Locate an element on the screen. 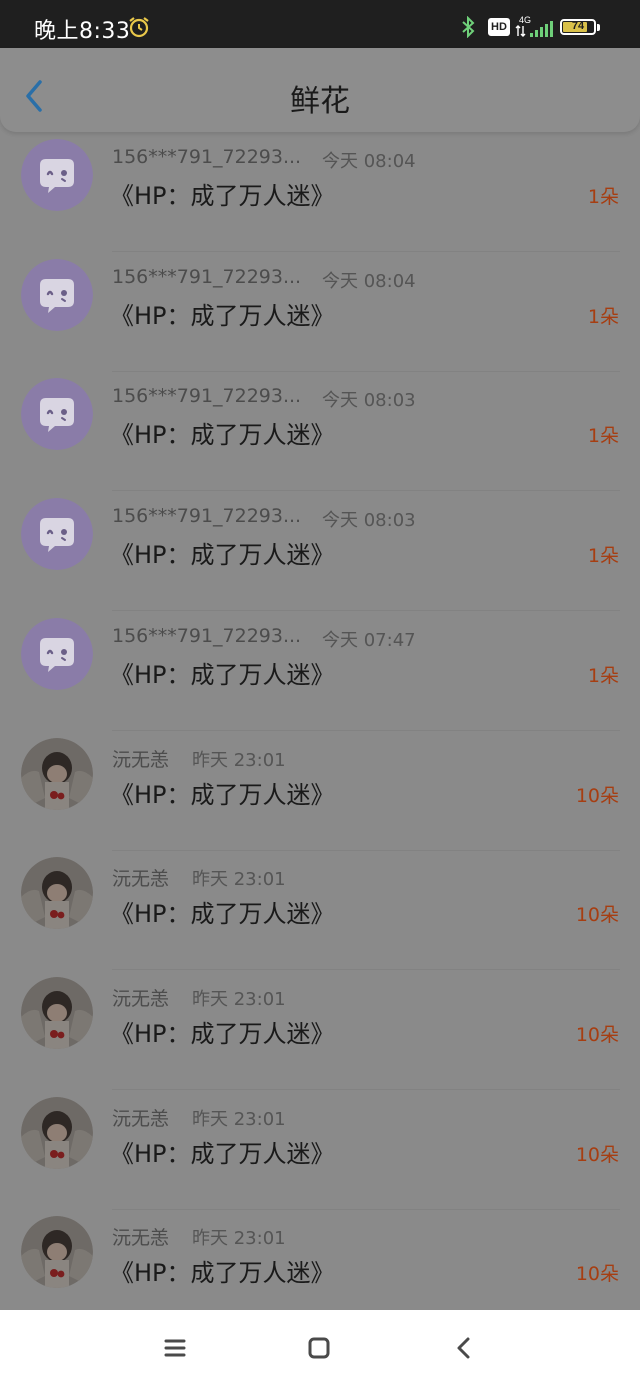 The image size is (640, 1387). alarm-clock-icon is located at coordinates (139, 27).